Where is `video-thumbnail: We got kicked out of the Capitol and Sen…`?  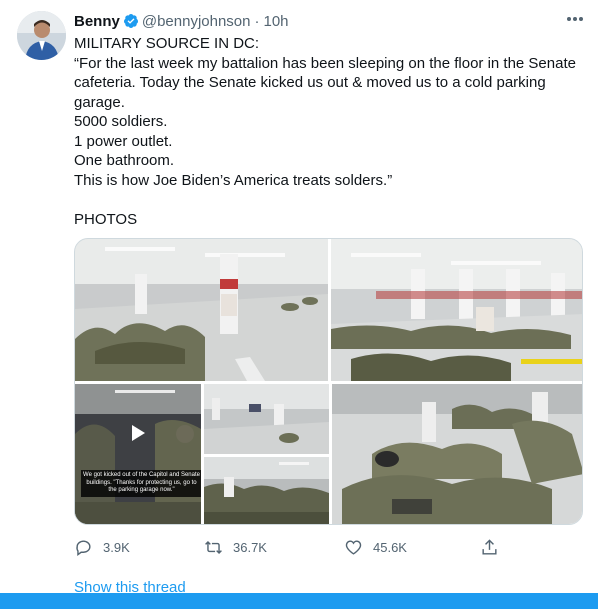 video-thumbnail: We got kicked out of the Capitol and Sen… is located at coordinates (138, 454).